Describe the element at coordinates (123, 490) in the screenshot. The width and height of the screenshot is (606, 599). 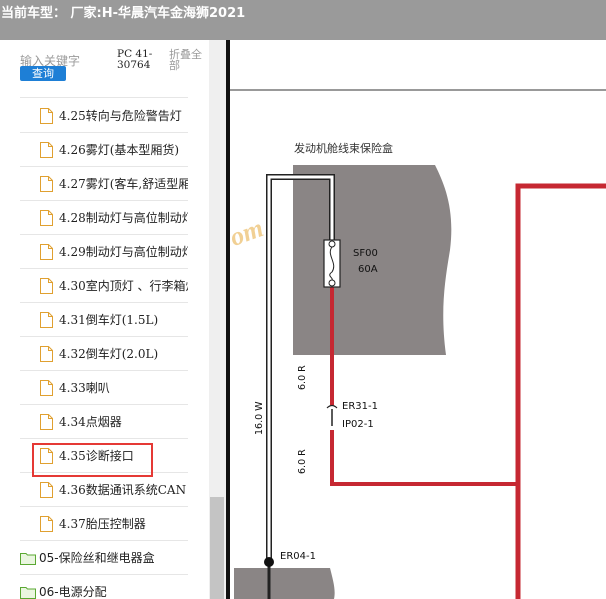
I see `tree-item-label: 4.36数据通讯系统CAN` at that location.